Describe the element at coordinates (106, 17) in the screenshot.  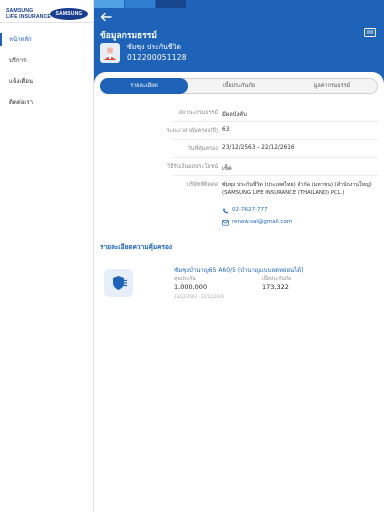
I see `arrow-left-icon` at that location.